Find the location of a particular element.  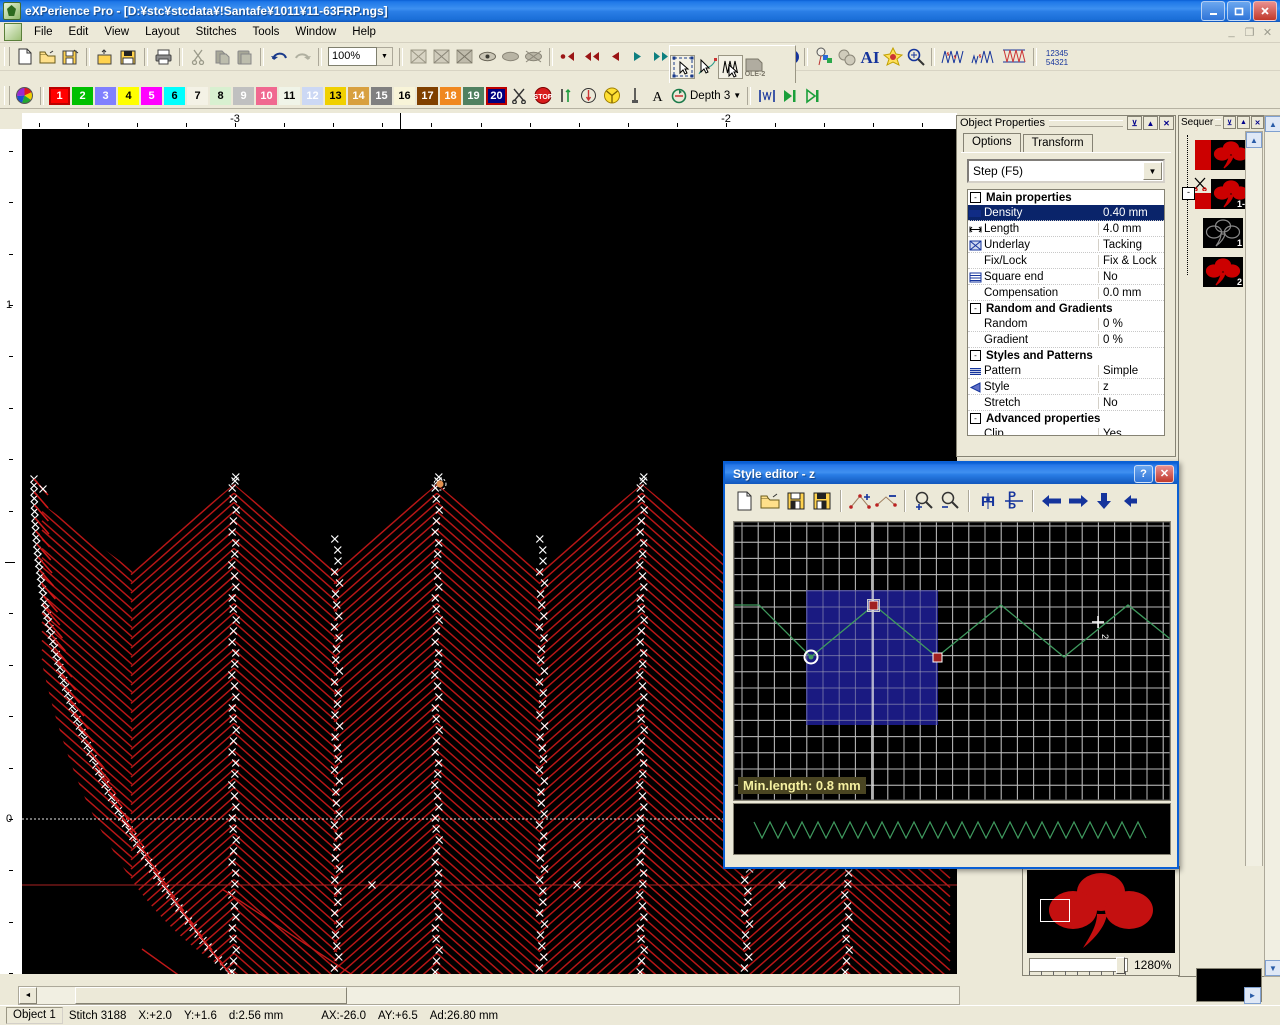

color-swatch-5: 5 is located at coordinates (151, 95).